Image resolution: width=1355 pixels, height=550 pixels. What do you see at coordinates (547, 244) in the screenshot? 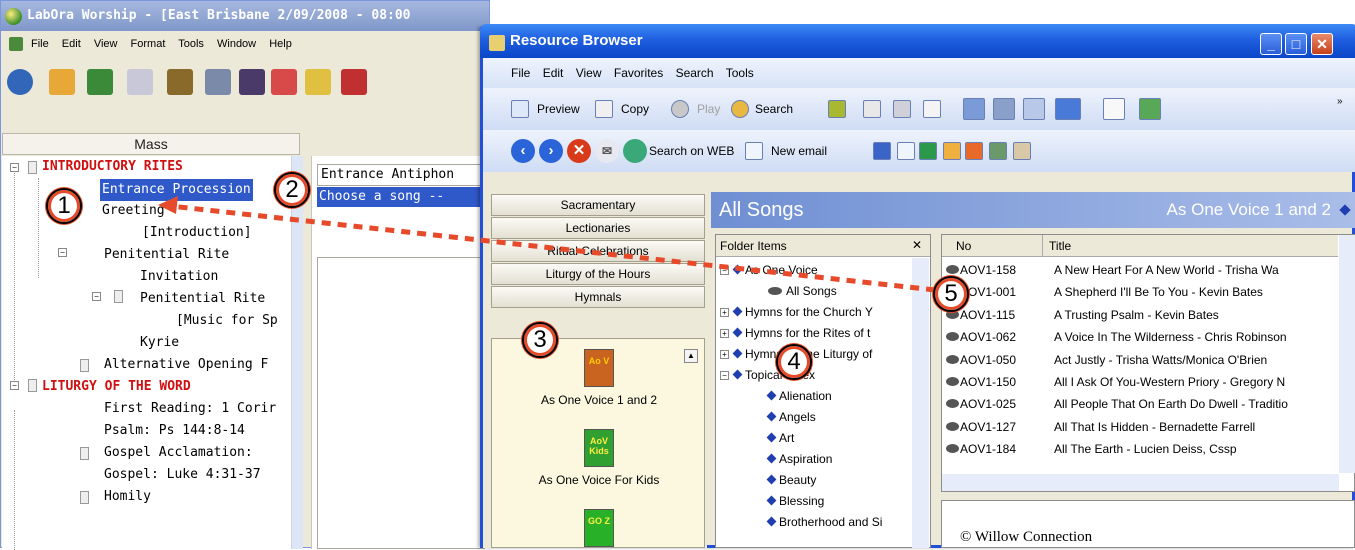
I see `annotation-arrow` at bounding box center [547, 244].